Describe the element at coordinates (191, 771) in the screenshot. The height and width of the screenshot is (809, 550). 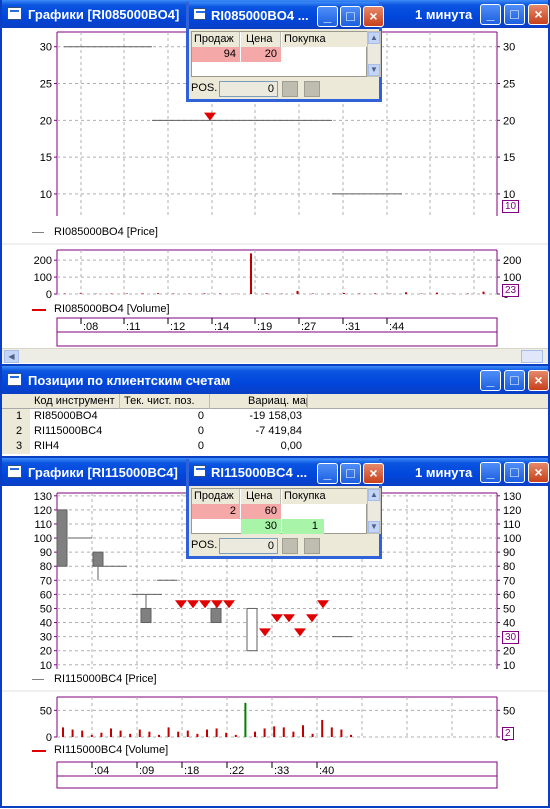
I see `time-label: :18` at that location.